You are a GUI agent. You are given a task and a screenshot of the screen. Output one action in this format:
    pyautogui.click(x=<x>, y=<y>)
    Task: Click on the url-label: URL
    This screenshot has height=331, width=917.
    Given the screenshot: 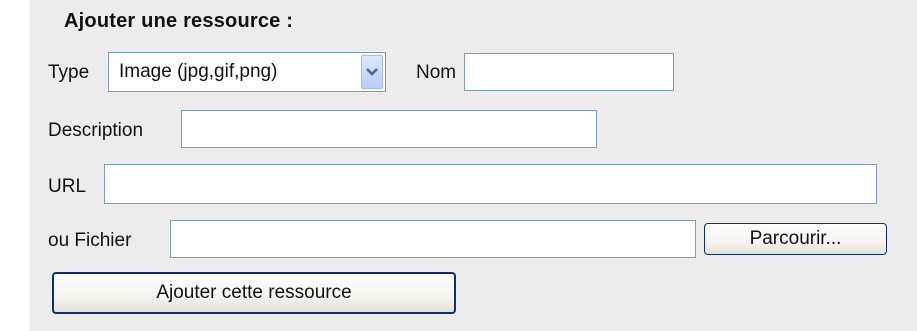 What is the action you would take?
    pyautogui.click(x=67, y=186)
    